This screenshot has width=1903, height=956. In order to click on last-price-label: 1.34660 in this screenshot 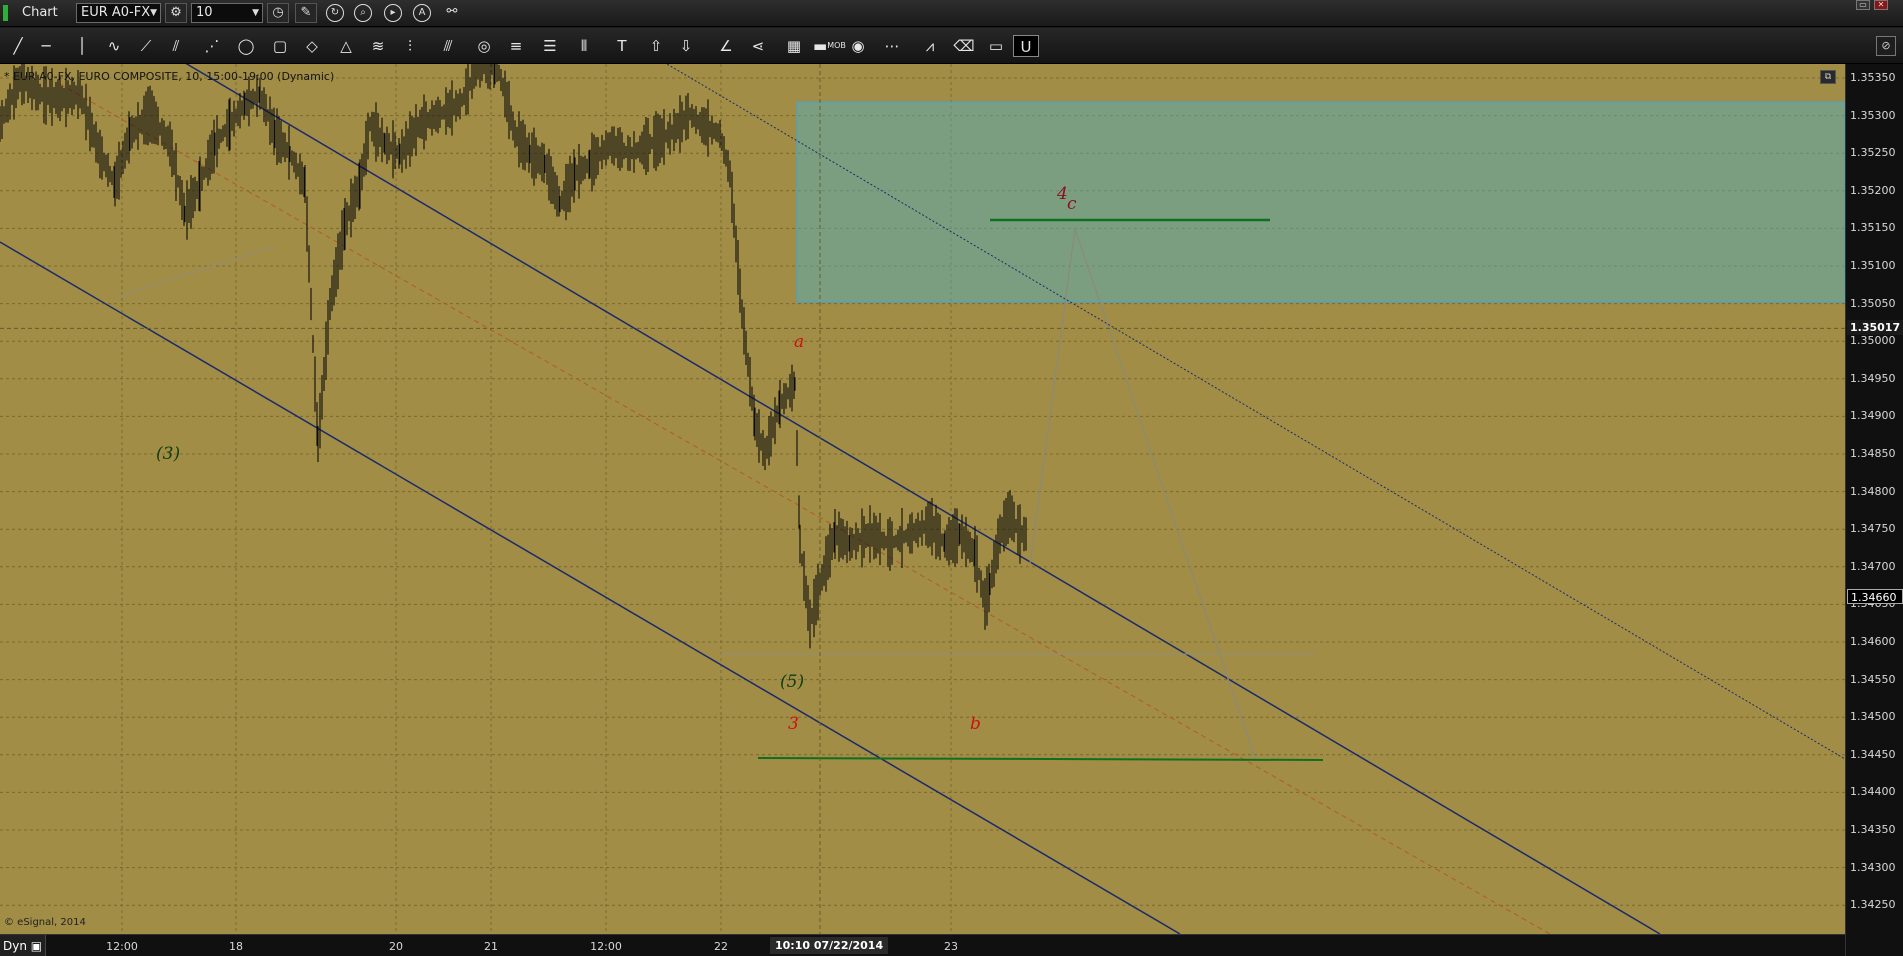, I will do `click(1875, 596)`.